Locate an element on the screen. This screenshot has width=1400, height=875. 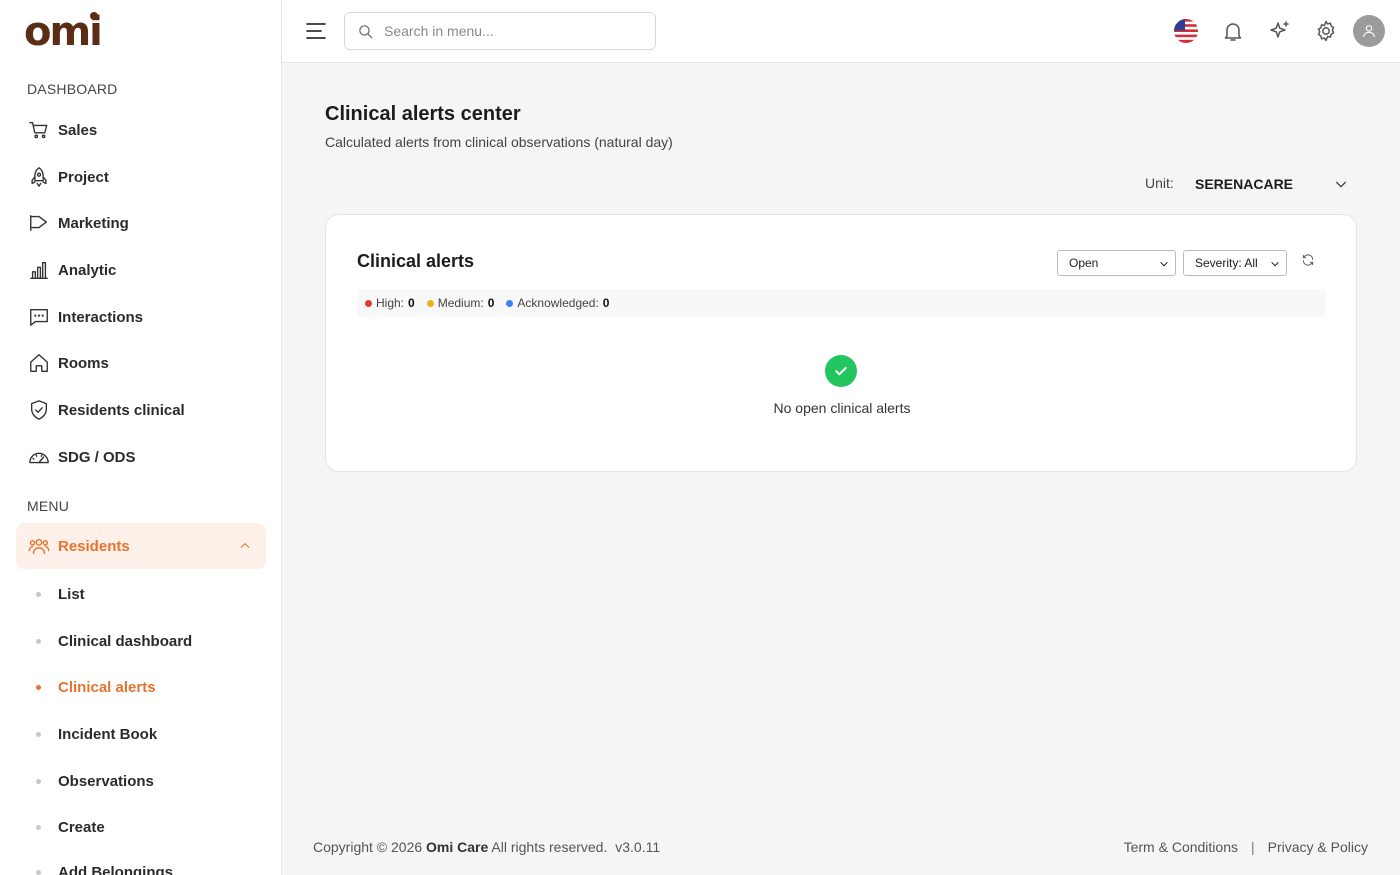
sidebar-item-interactions: Interactions is located at coordinates (141, 317).